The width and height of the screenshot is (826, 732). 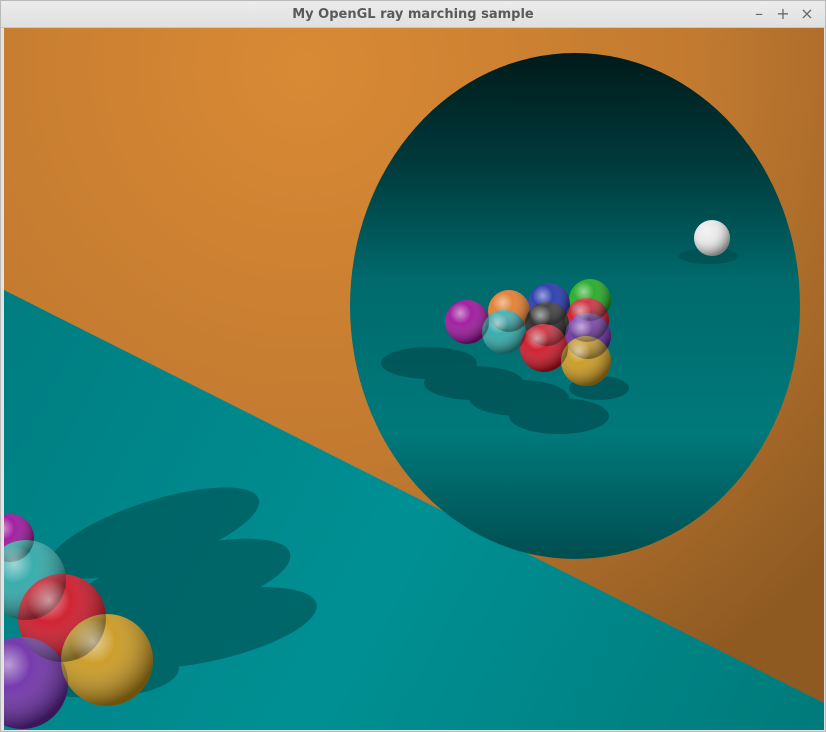 What do you see at coordinates (759, 14) in the screenshot?
I see `minimize-button: –` at bounding box center [759, 14].